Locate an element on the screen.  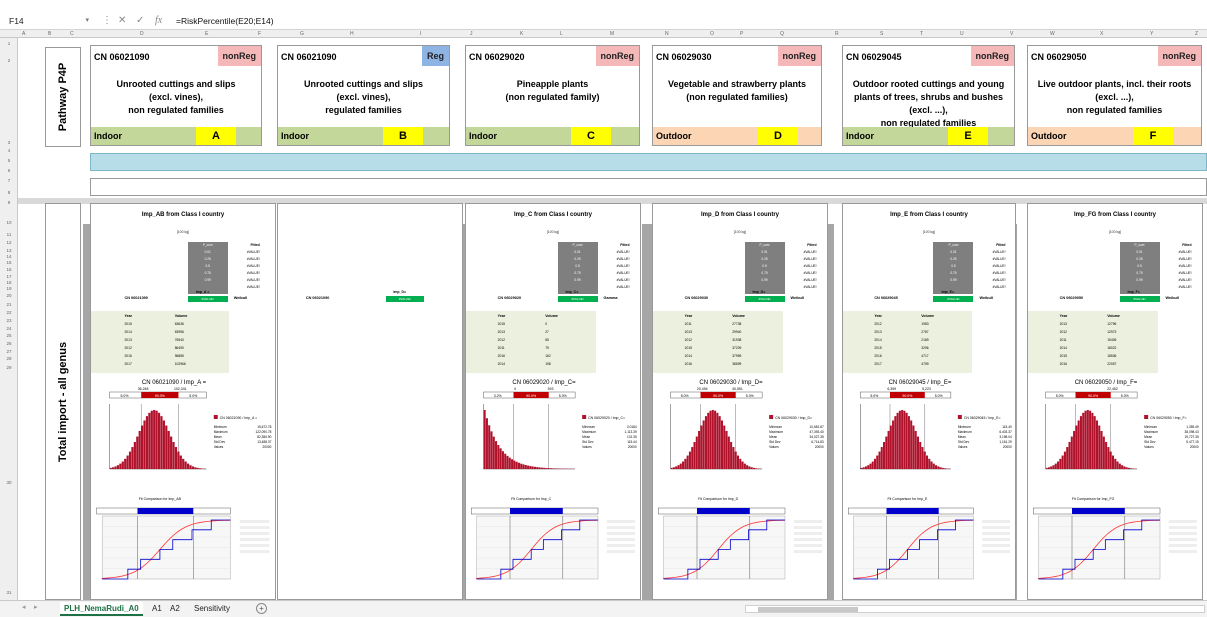
column-header-d: D is located at coordinates (142, 34).